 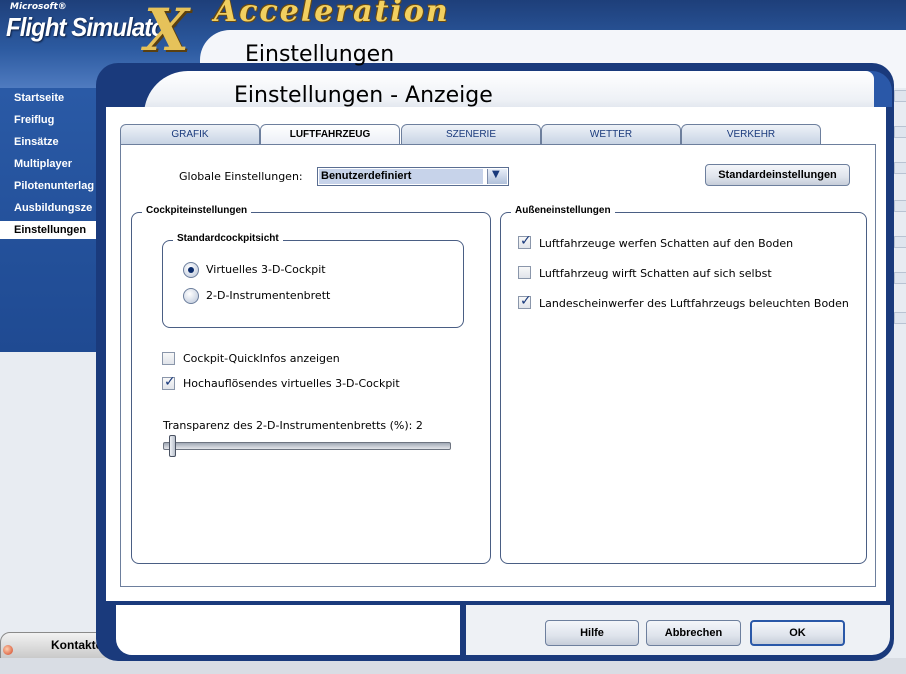 I want to click on radio-2d-panel-label: 2-D-Instrumentenbrett, so click(x=268, y=295).